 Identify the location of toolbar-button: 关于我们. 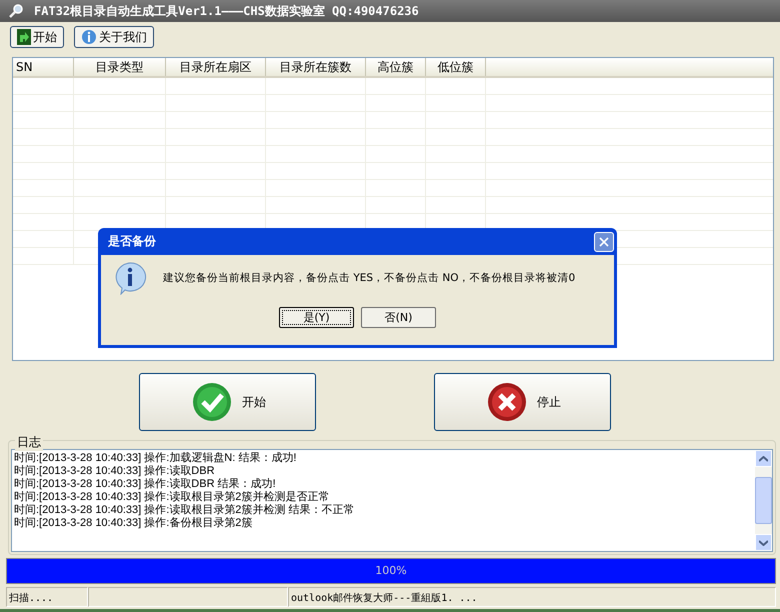
(114, 37).